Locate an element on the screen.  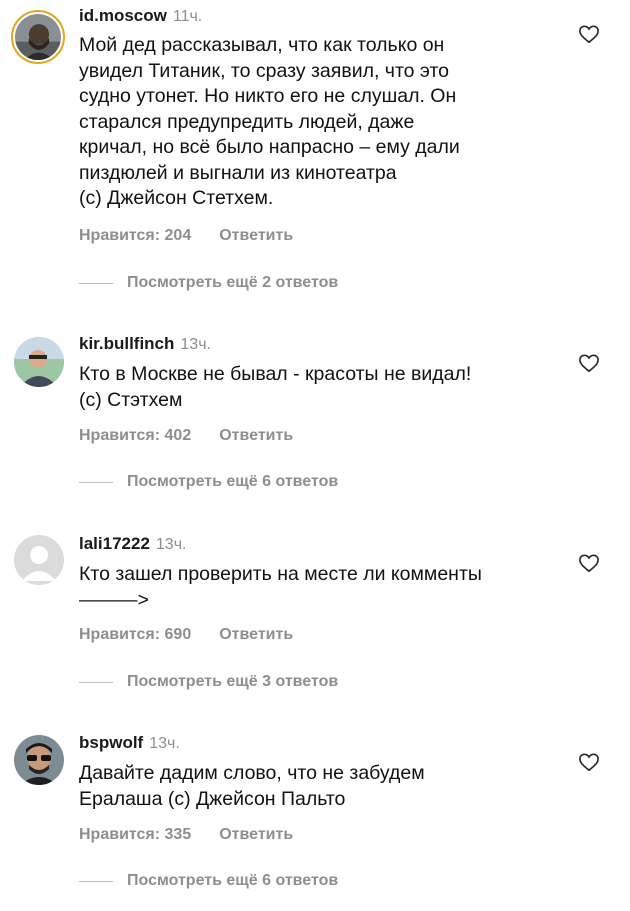
comment-header: bspwolf 13ч. is located at coordinates (129, 743).